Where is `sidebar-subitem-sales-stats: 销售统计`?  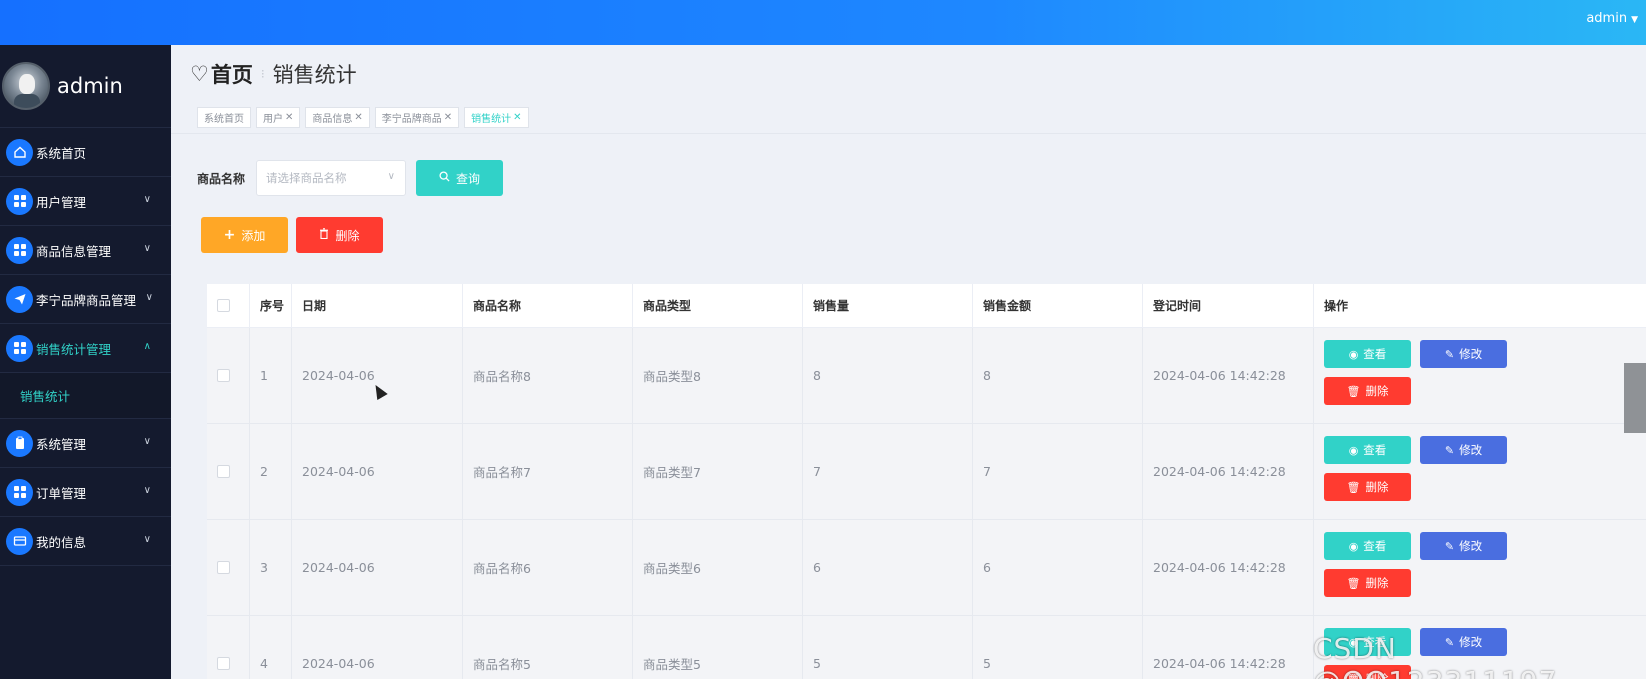 sidebar-subitem-sales-stats: 销售统计 is located at coordinates (85, 396).